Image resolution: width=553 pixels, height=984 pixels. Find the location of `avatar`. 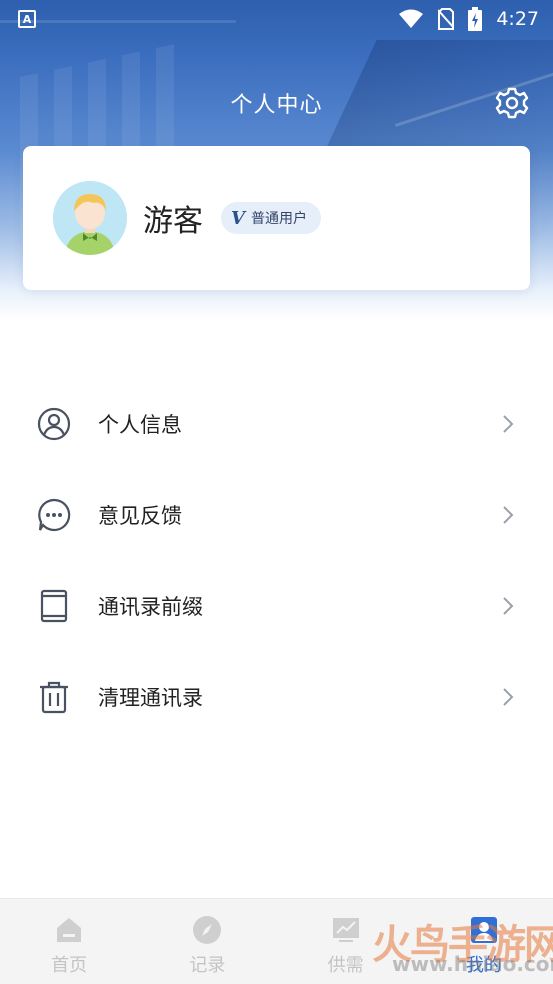

avatar is located at coordinates (90, 218).